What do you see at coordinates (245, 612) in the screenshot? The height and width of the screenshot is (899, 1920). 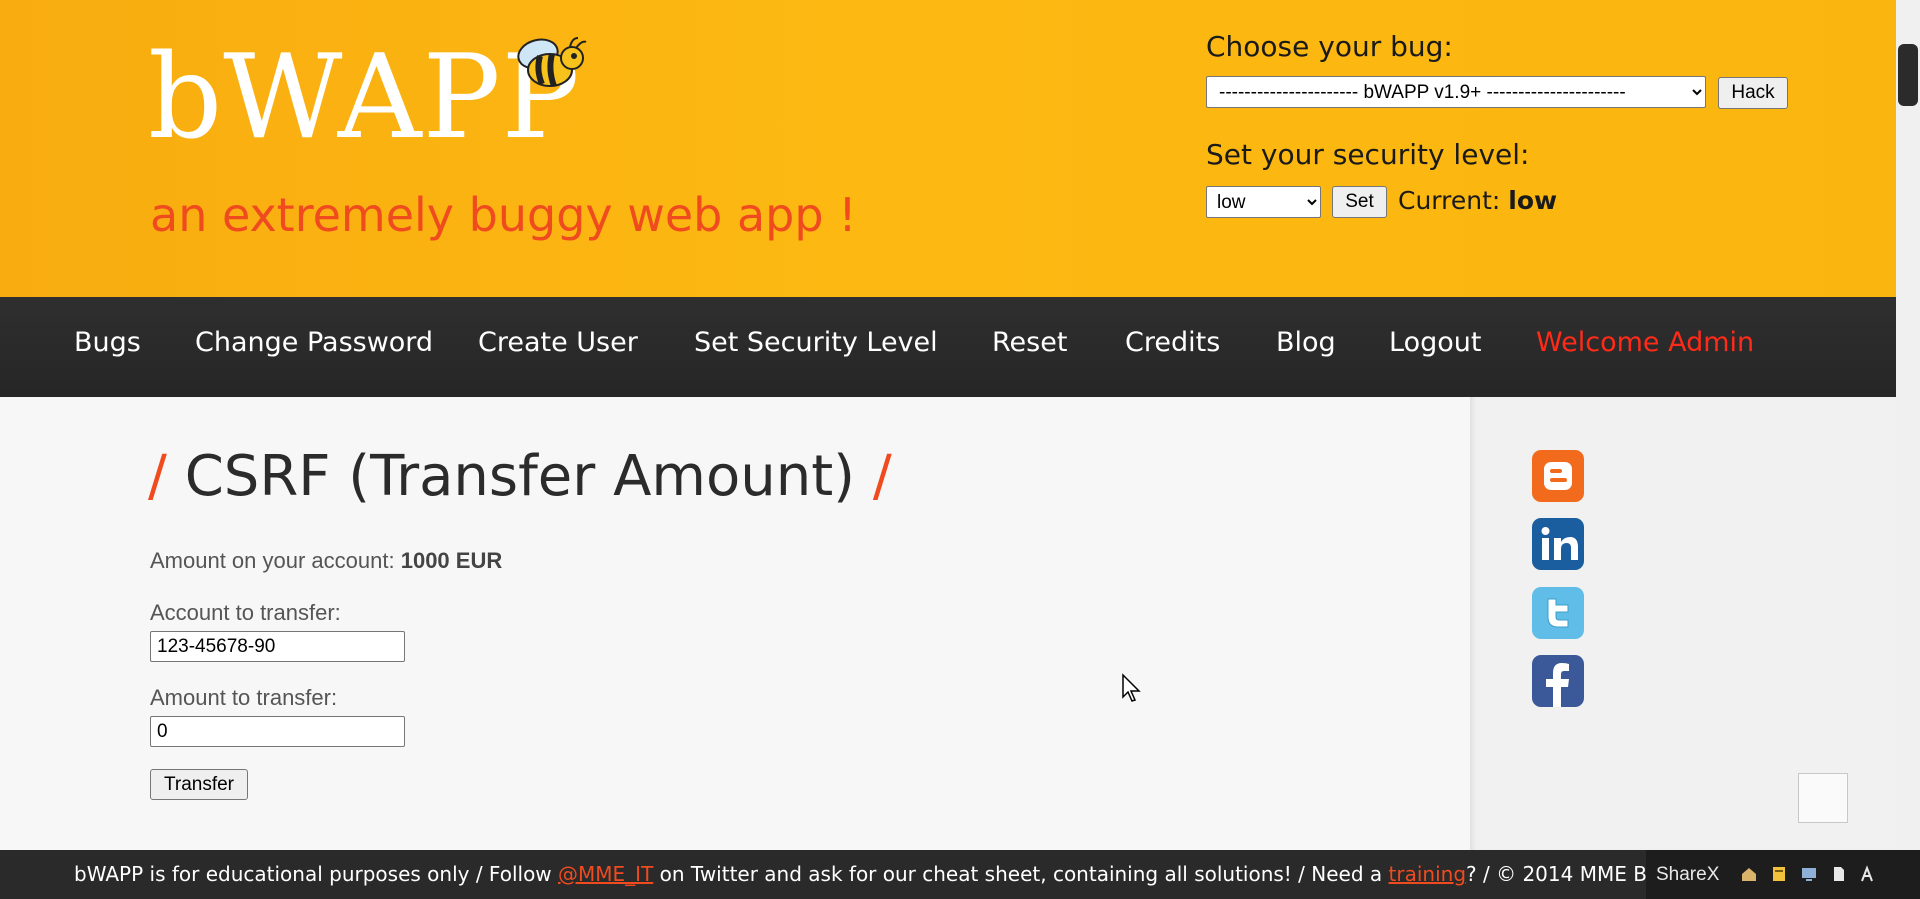 I see `account-to-transfer-label: Account to transfer:` at bounding box center [245, 612].